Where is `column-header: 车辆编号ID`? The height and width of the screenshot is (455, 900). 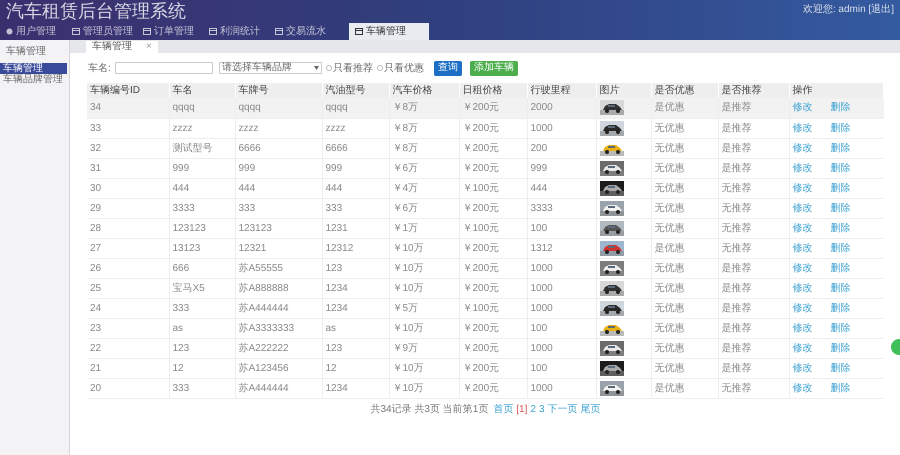
column-header: 车辆编号ID is located at coordinates (115, 90).